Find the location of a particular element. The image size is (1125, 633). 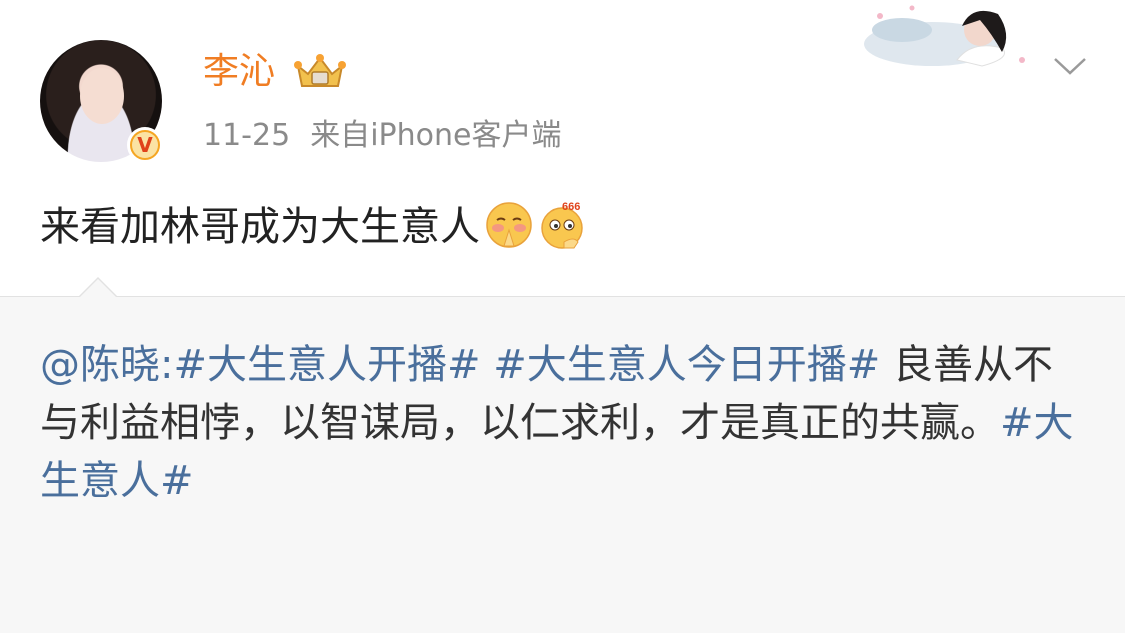

chevron-down-icon is located at coordinates (1070, 66).